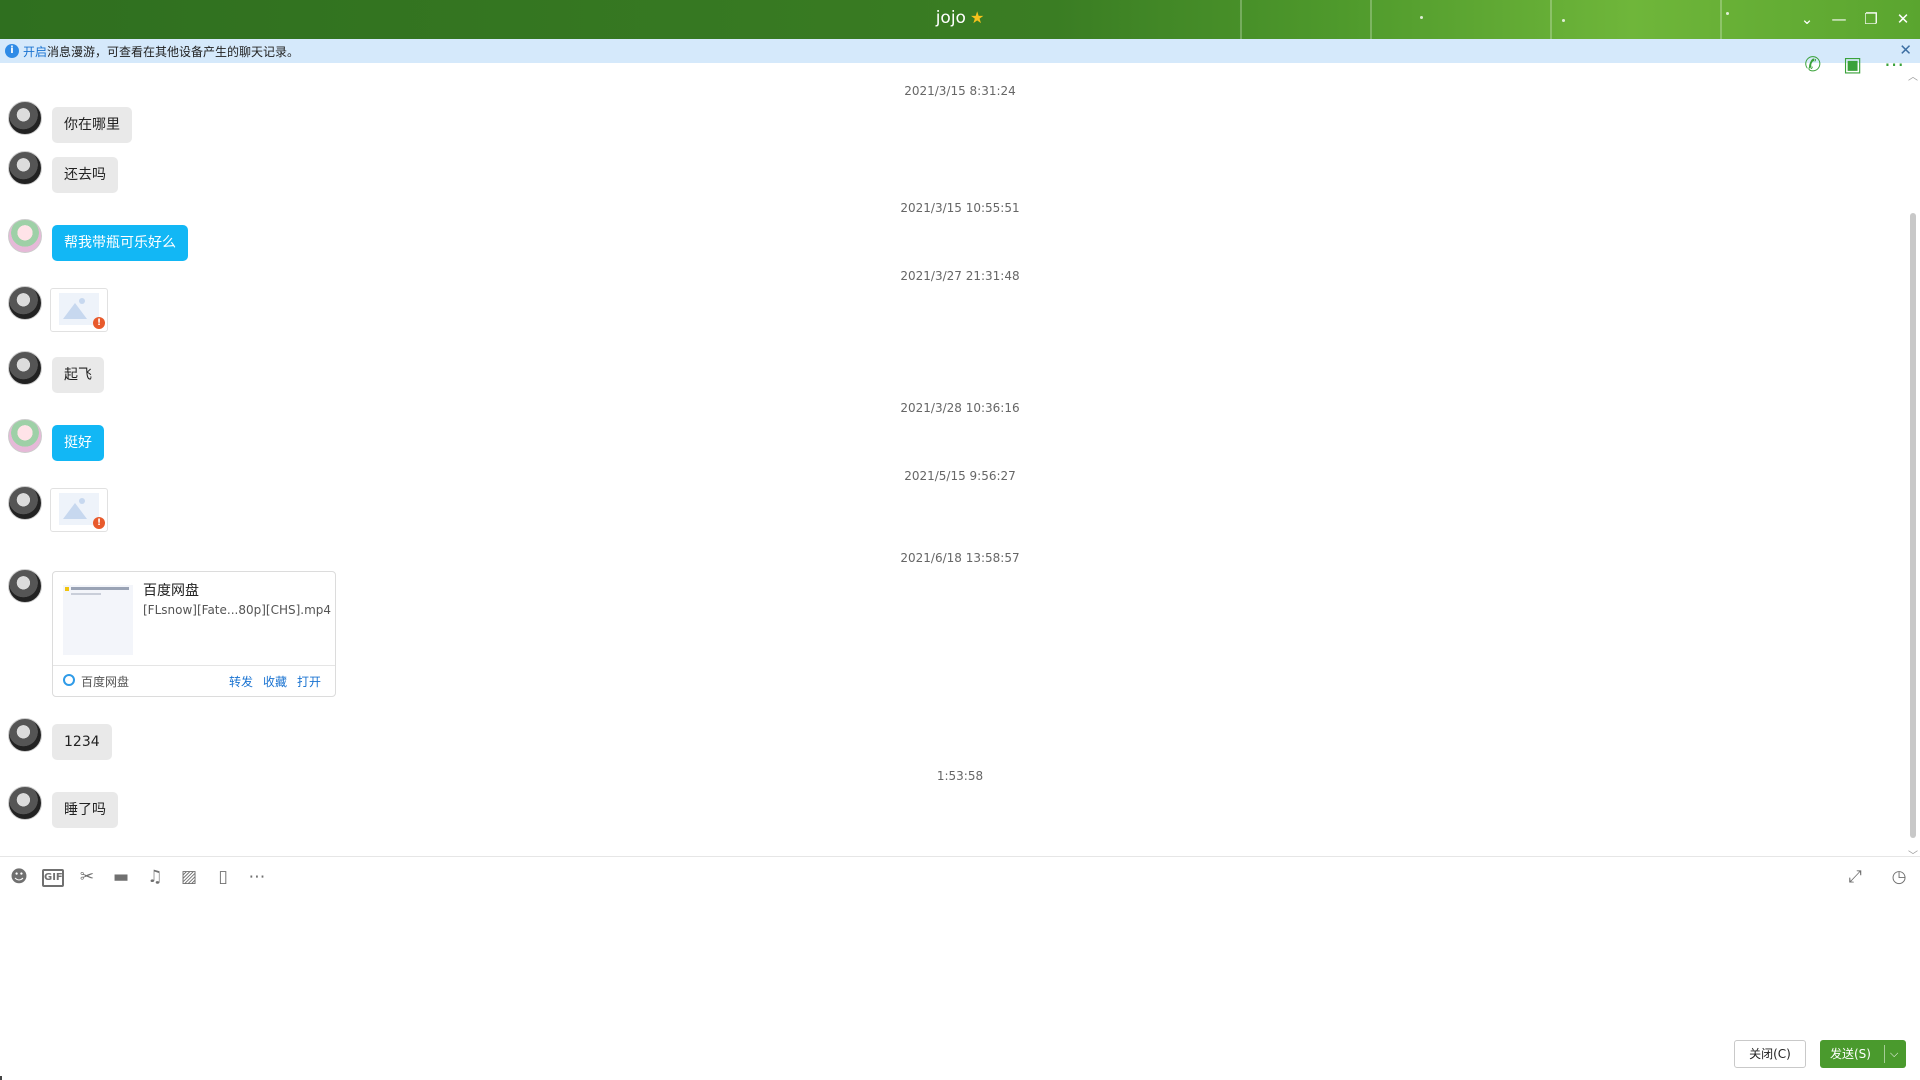  Describe the element at coordinates (960, 91) in the screenshot. I see `timestamp: 2021/3/15 8:31:24` at that location.